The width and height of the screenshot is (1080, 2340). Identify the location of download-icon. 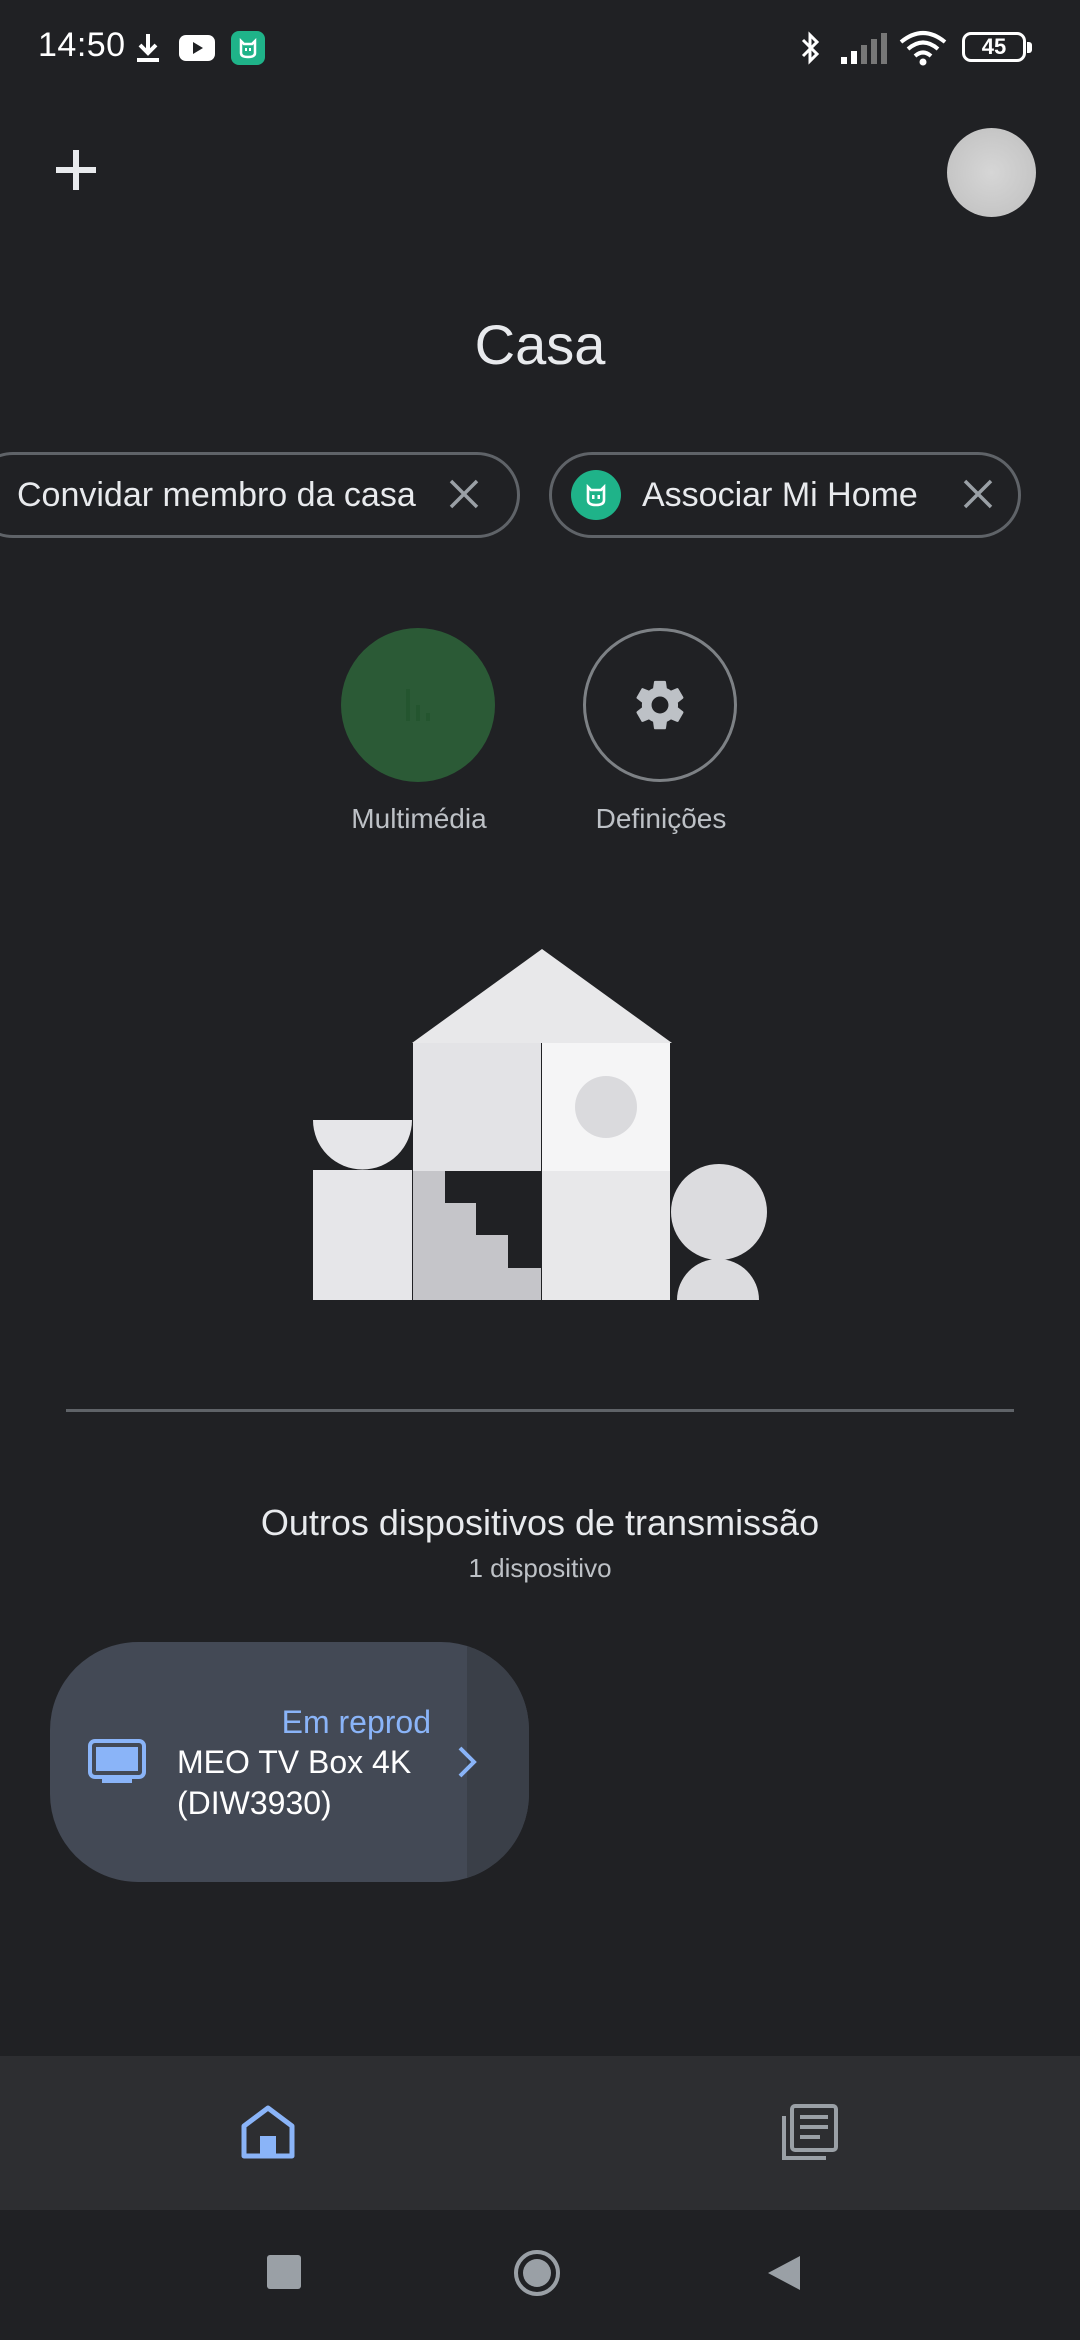
(148, 48).